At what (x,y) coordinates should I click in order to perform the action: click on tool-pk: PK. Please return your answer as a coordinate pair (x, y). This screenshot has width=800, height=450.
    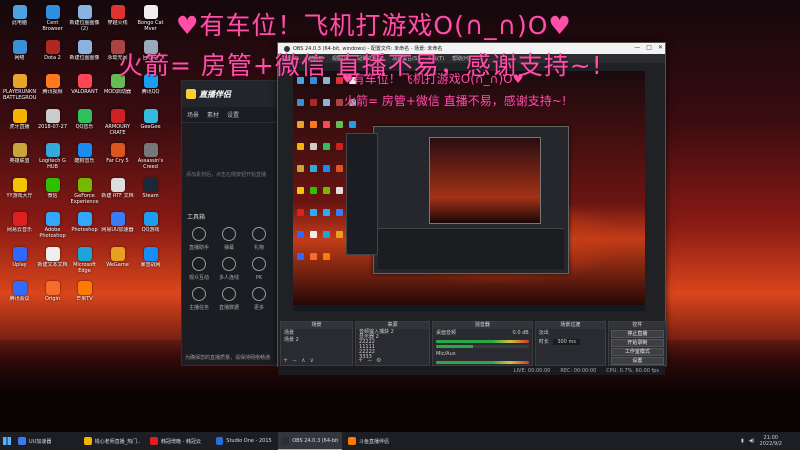
    Looking at the image, I should click on (259, 269).